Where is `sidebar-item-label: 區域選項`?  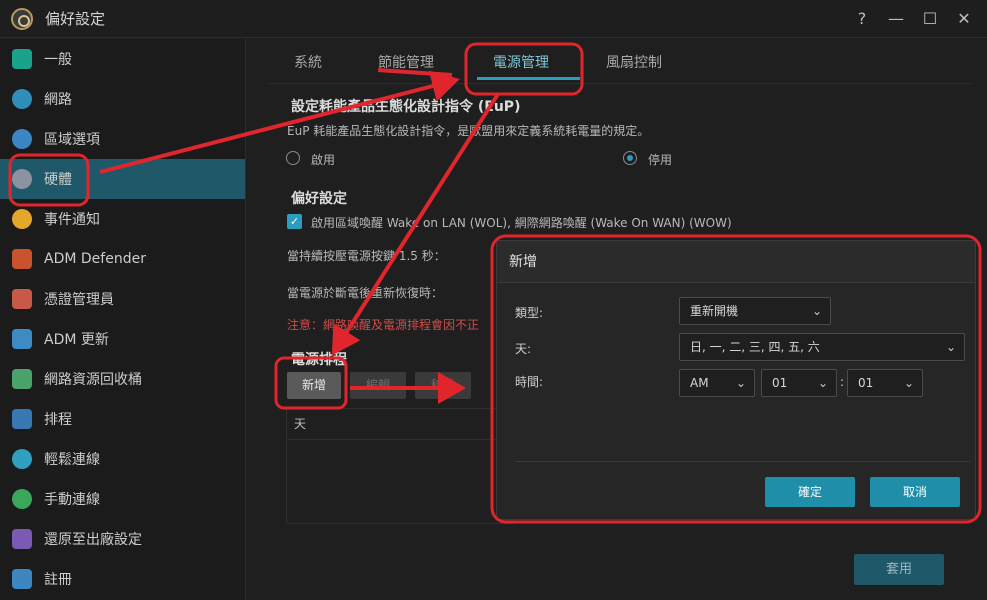
sidebar-item-label: 區域選項 is located at coordinates (72, 140).